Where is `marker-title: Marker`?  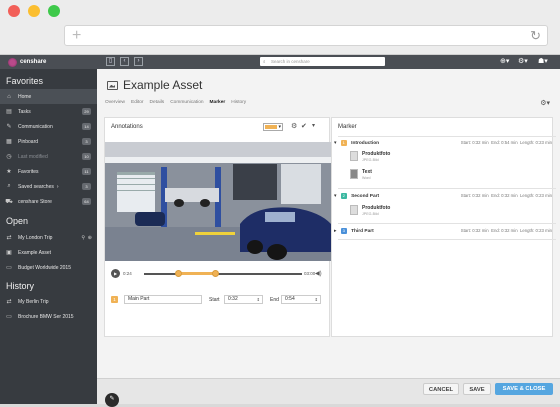 marker-title: Marker is located at coordinates (347, 127).